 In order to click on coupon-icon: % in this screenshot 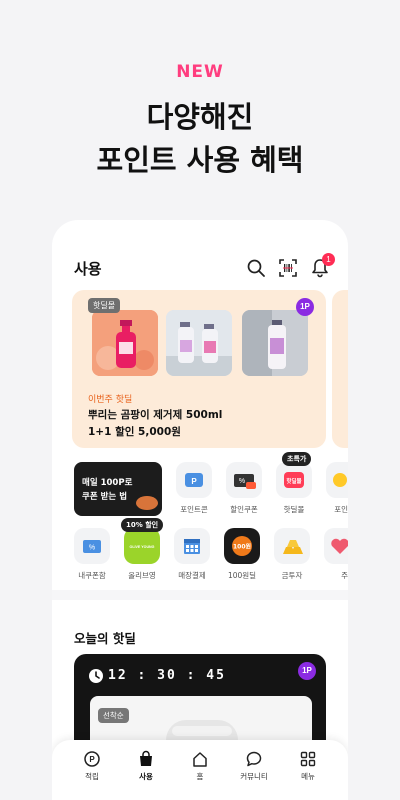, I will do `click(244, 480)`.